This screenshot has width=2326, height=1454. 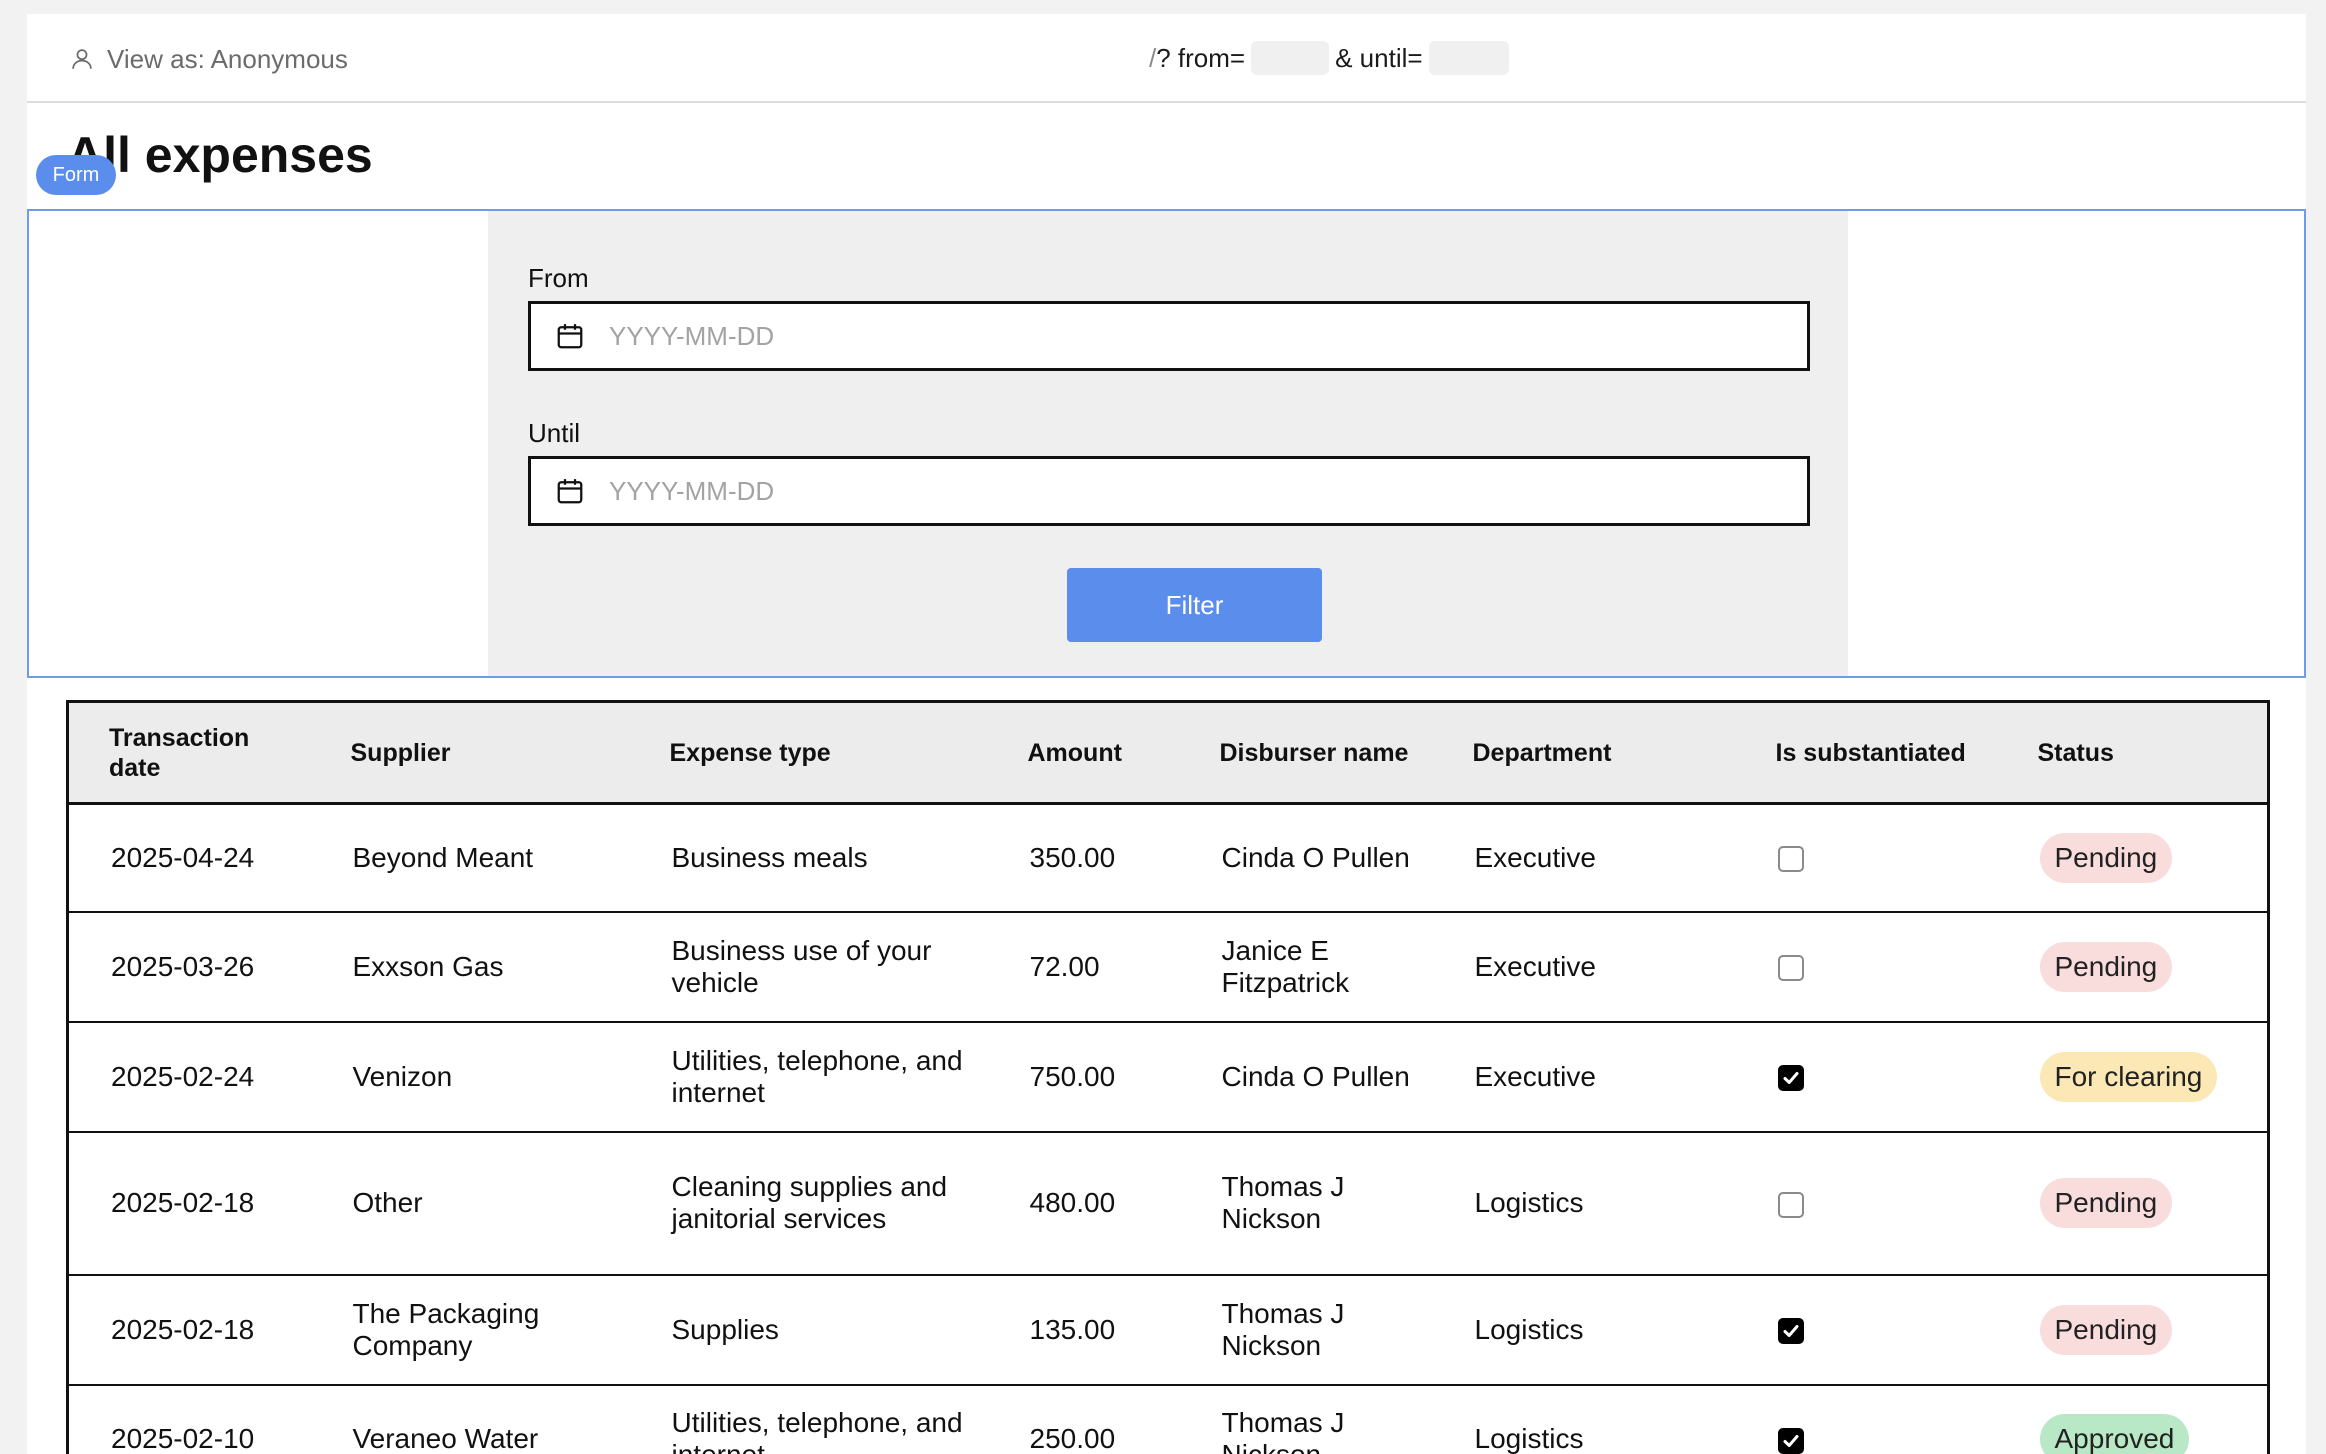 I want to click on top-bar: View as: Anonymous / ? from= & until=, so click(x=1166, y=58).